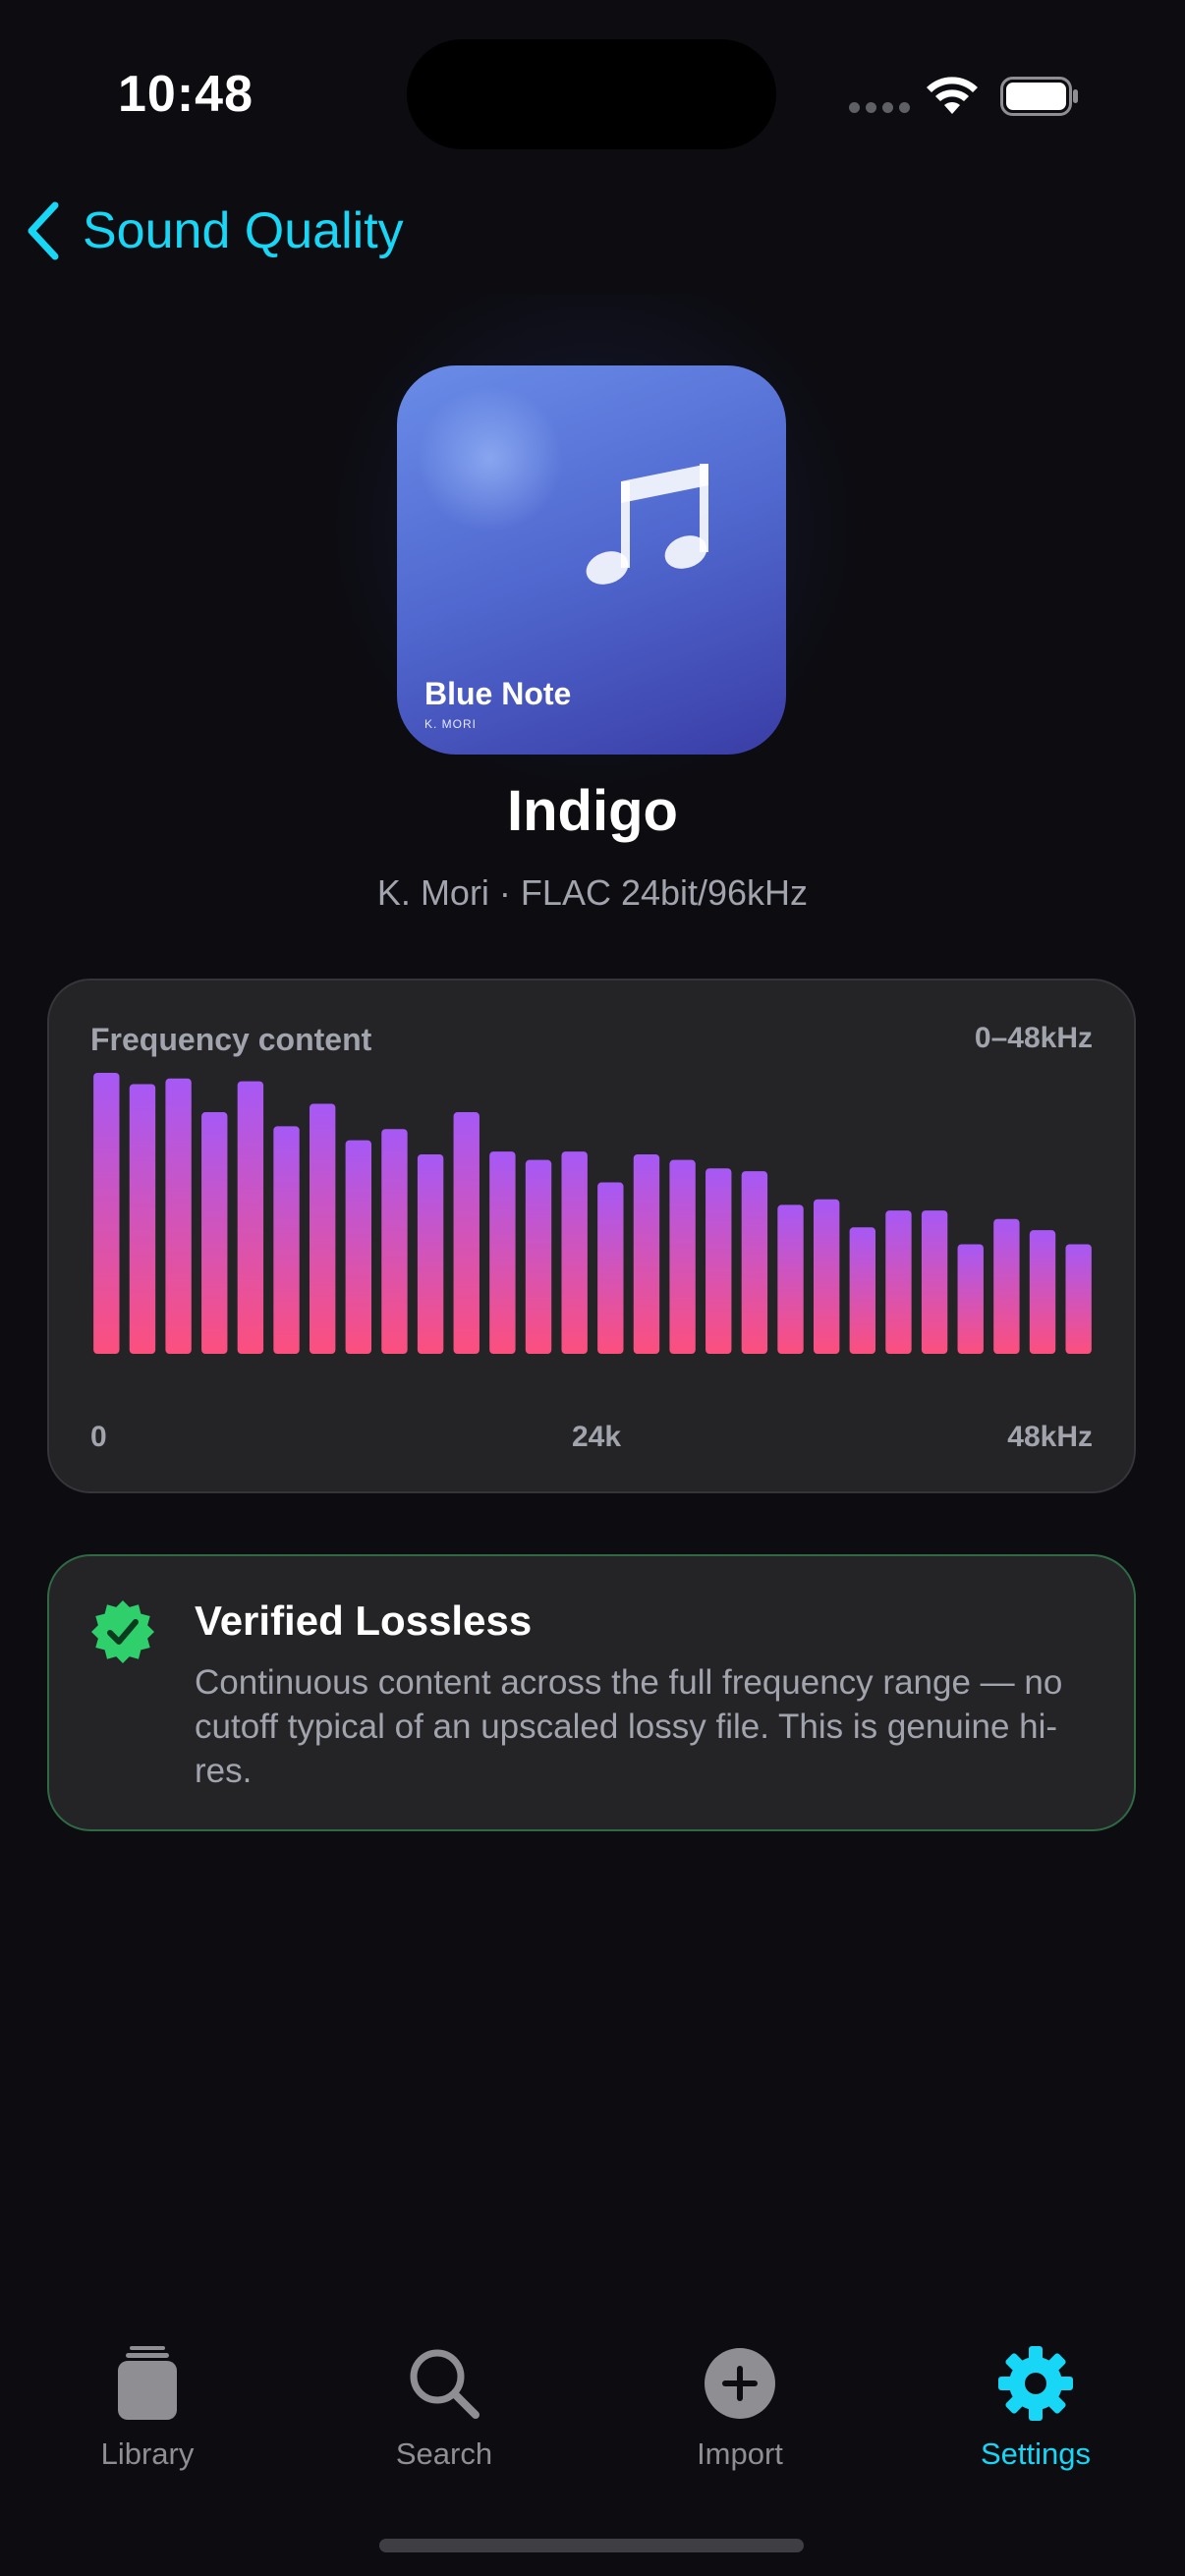  I want to click on cellular-signal-icon, so click(880, 107).